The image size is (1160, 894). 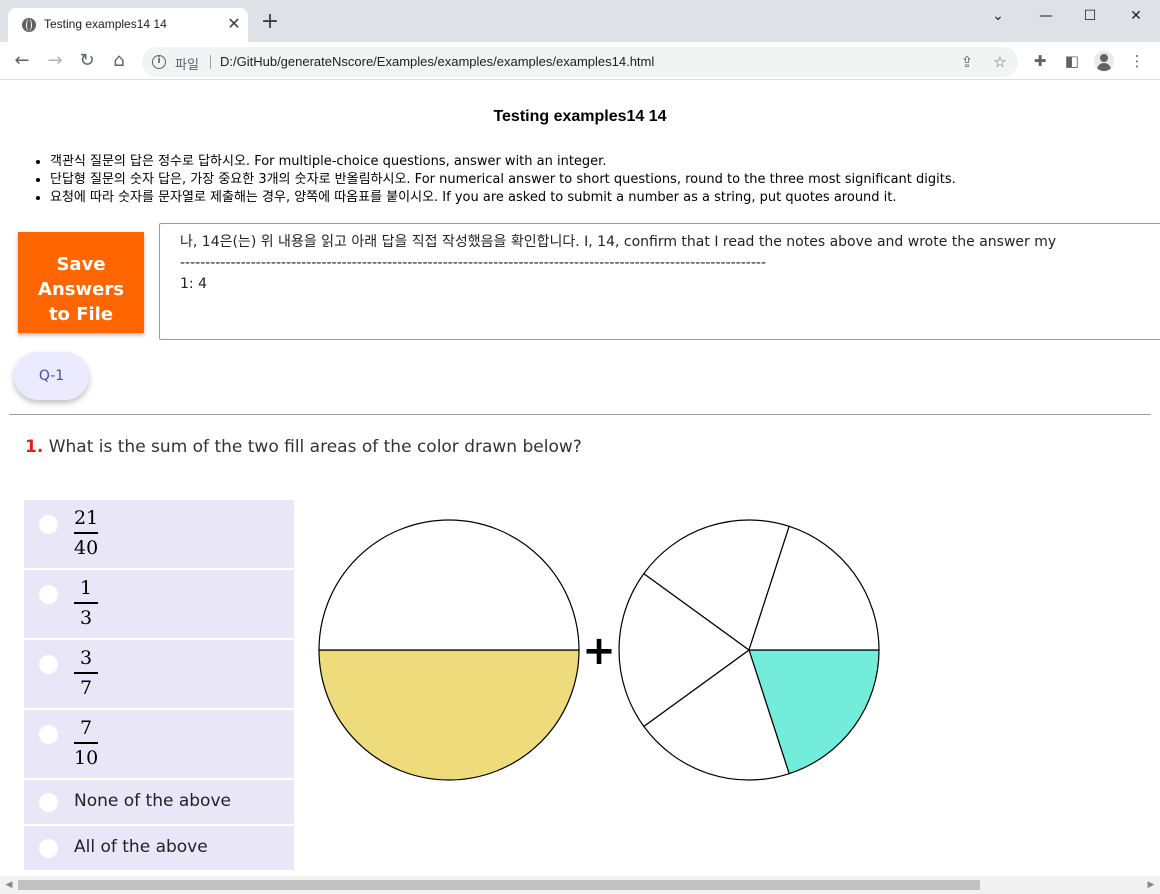 What do you see at coordinates (1090, 16) in the screenshot?
I see `maximize-icon: ☐` at bounding box center [1090, 16].